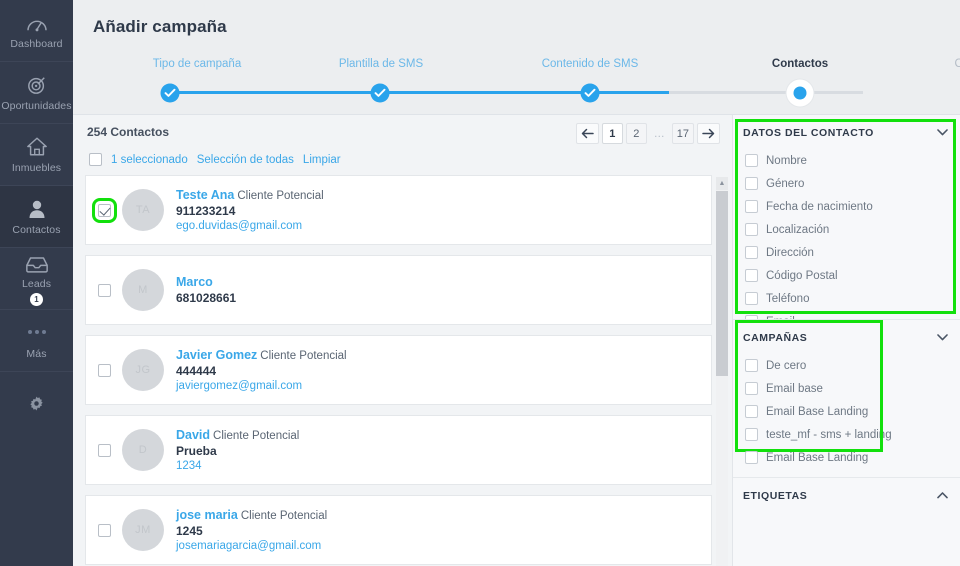 This screenshot has height=566, width=960. Describe the element at coordinates (194, 282) in the screenshot. I see `contact-name: Marco` at that location.